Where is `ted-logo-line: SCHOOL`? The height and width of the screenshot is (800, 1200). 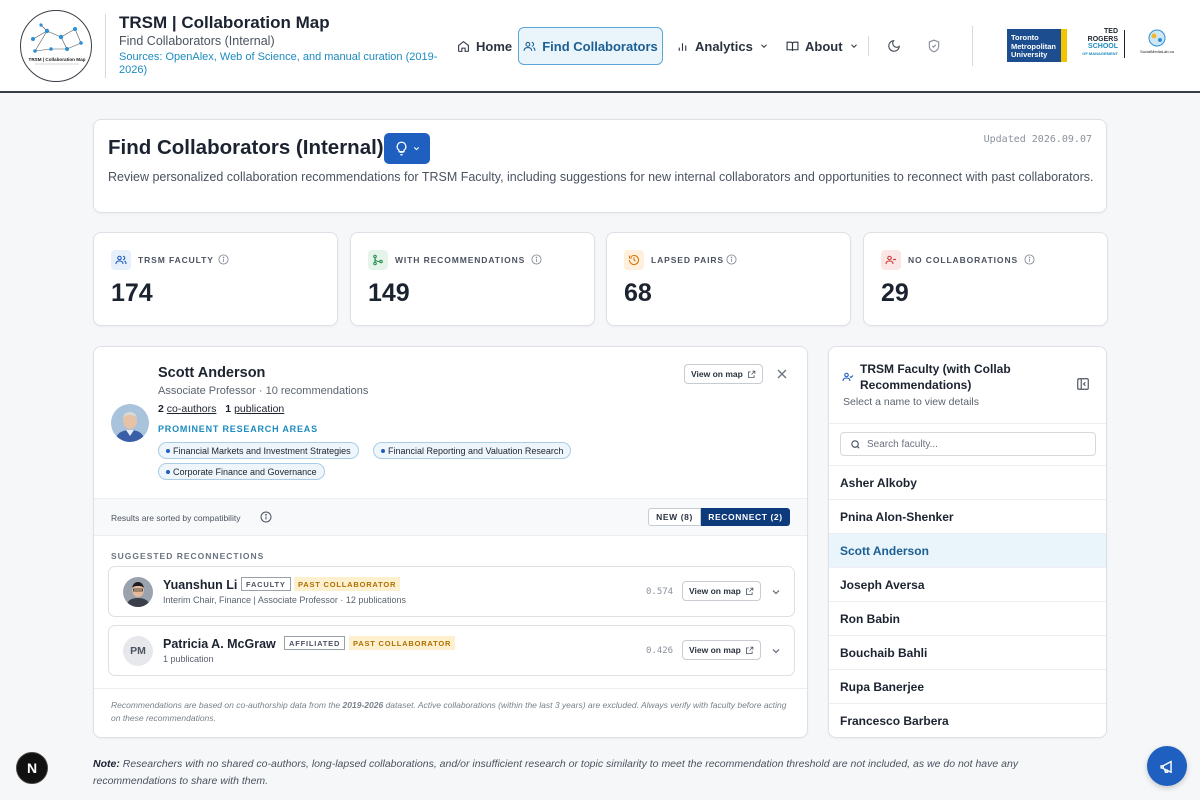
ted-logo-line: SCHOOL is located at coordinates (1103, 46).